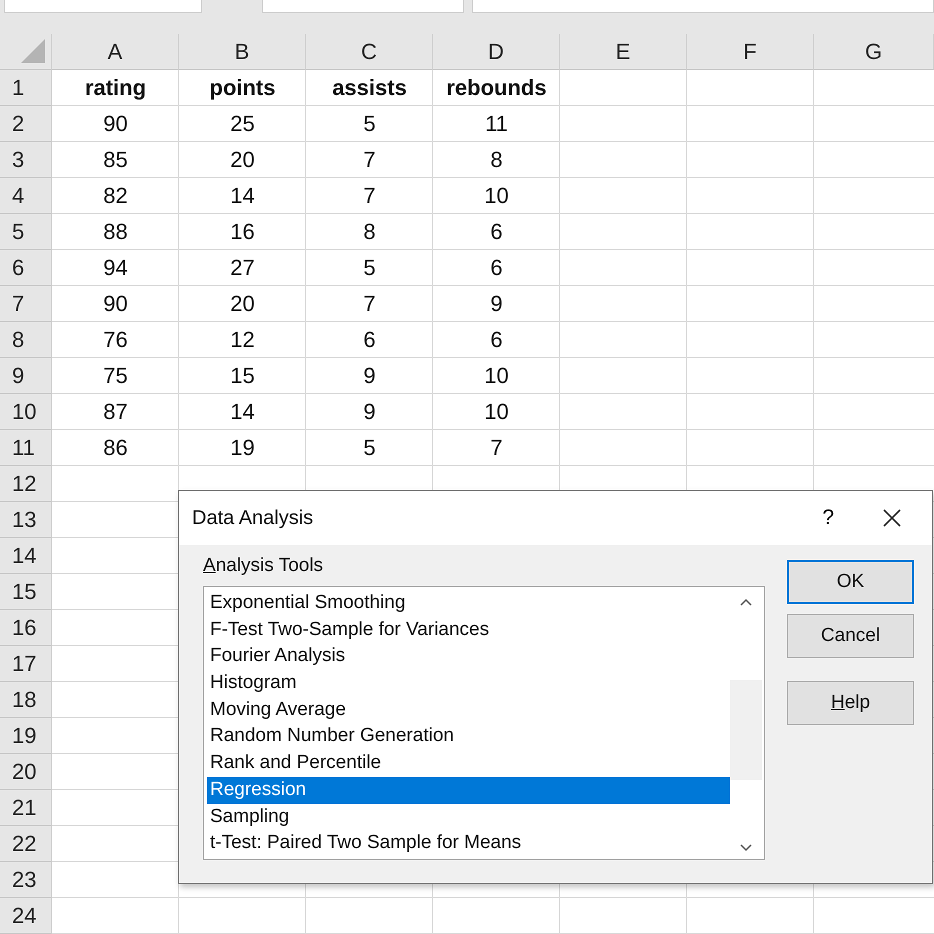 The height and width of the screenshot is (934, 934). What do you see at coordinates (242, 52) in the screenshot?
I see `column-header: B` at bounding box center [242, 52].